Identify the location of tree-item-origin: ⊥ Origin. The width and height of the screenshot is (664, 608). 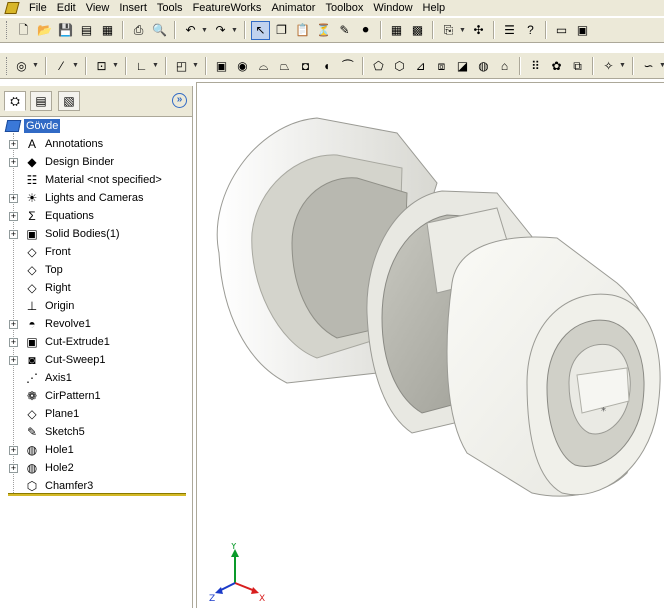
(95, 306).